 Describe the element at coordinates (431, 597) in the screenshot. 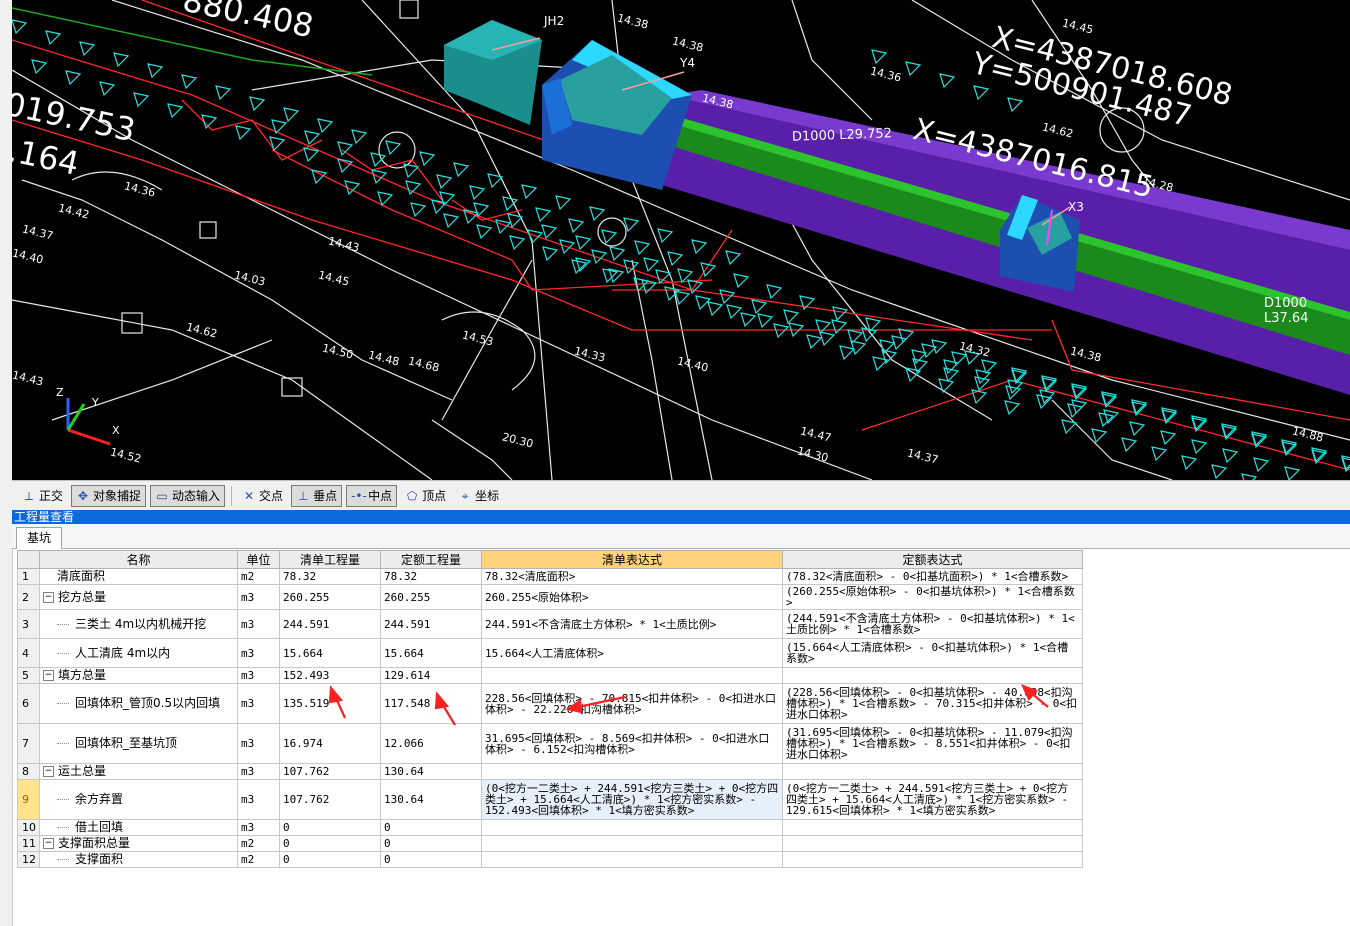

I see `quota-quantity-cell: 260.255` at that location.